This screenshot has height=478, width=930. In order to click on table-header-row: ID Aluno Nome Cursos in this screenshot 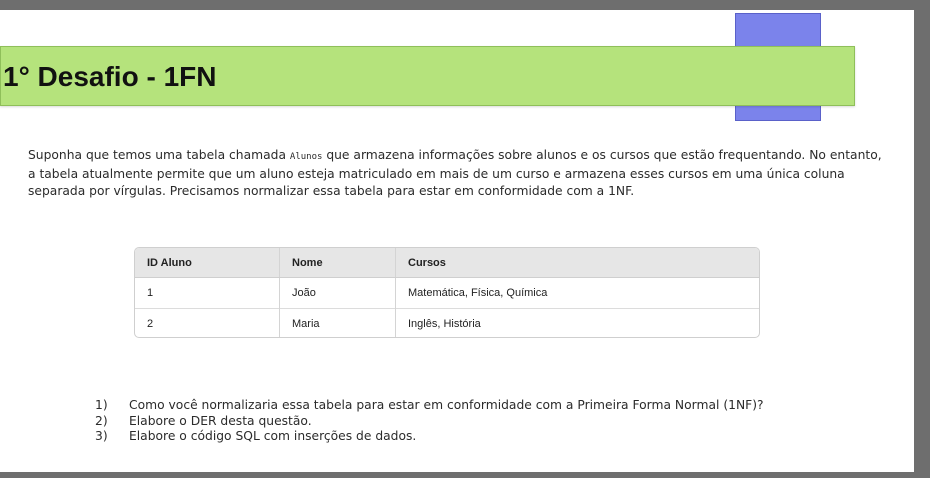, I will do `click(447, 263)`.